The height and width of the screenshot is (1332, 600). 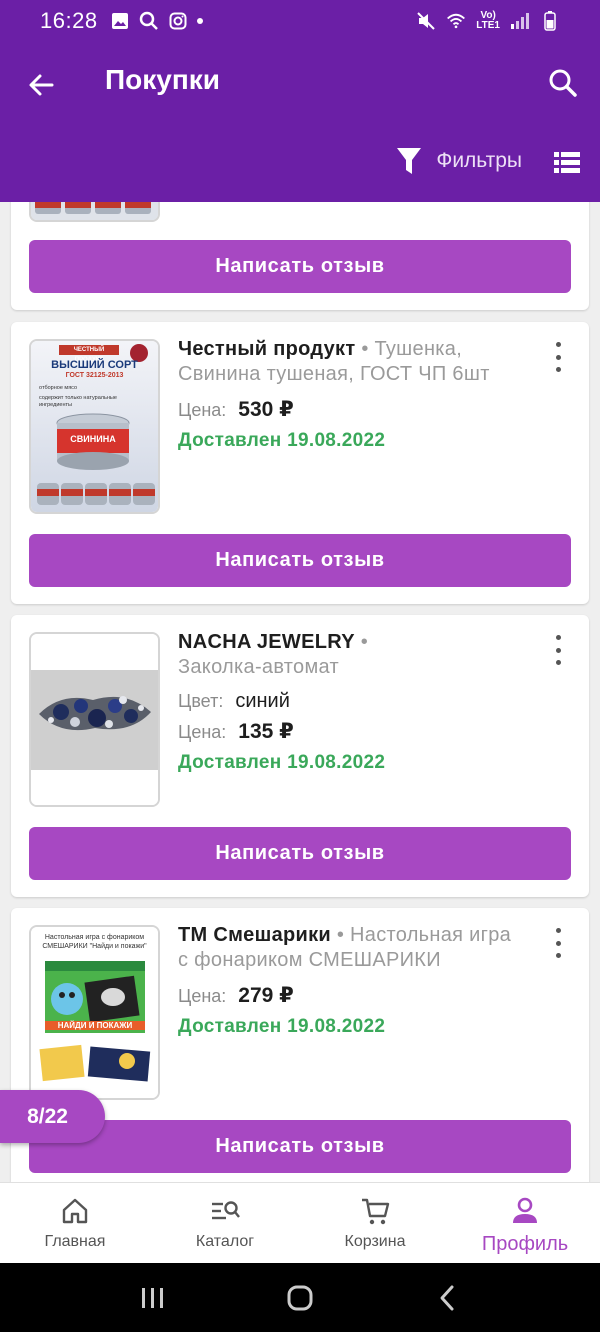 I want to click on page-title: Покупки, so click(x=162, y=79).